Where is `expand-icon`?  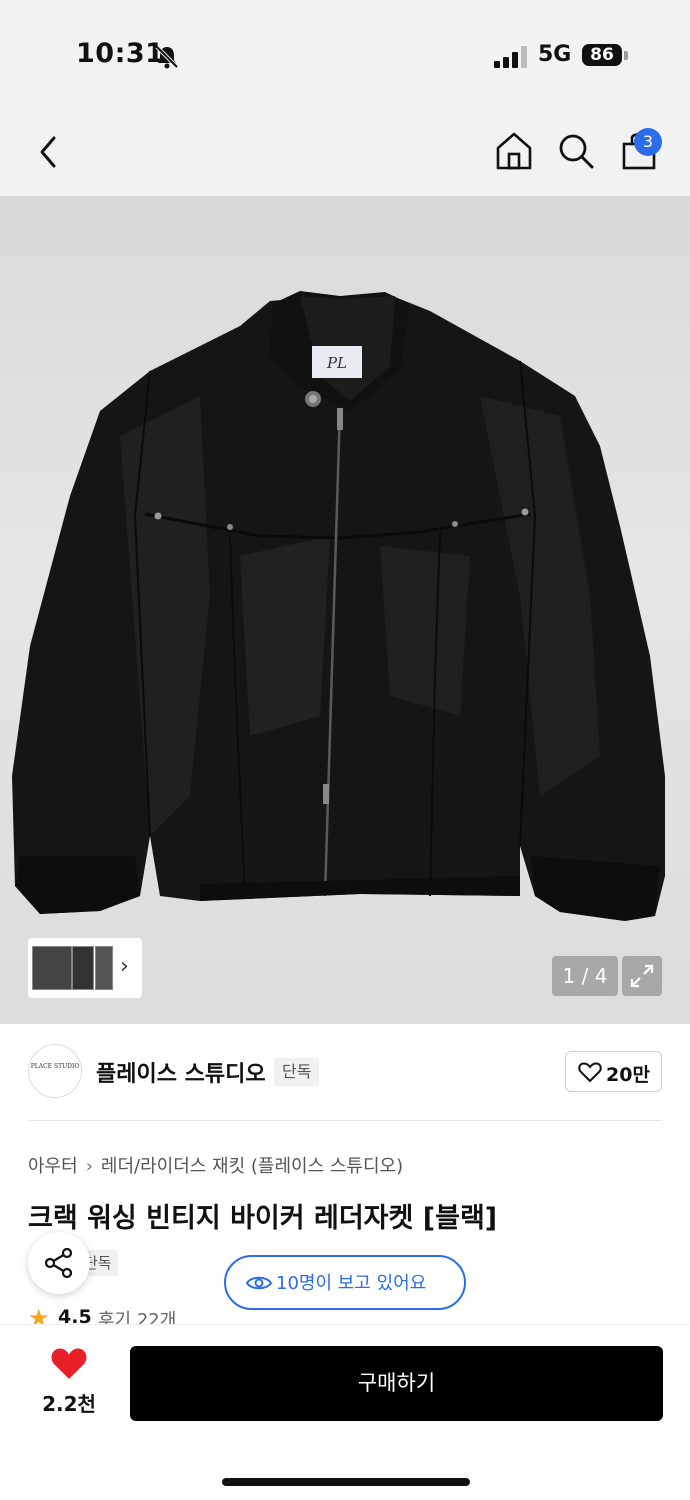 expand-icon is located at coordinates (642, 976).